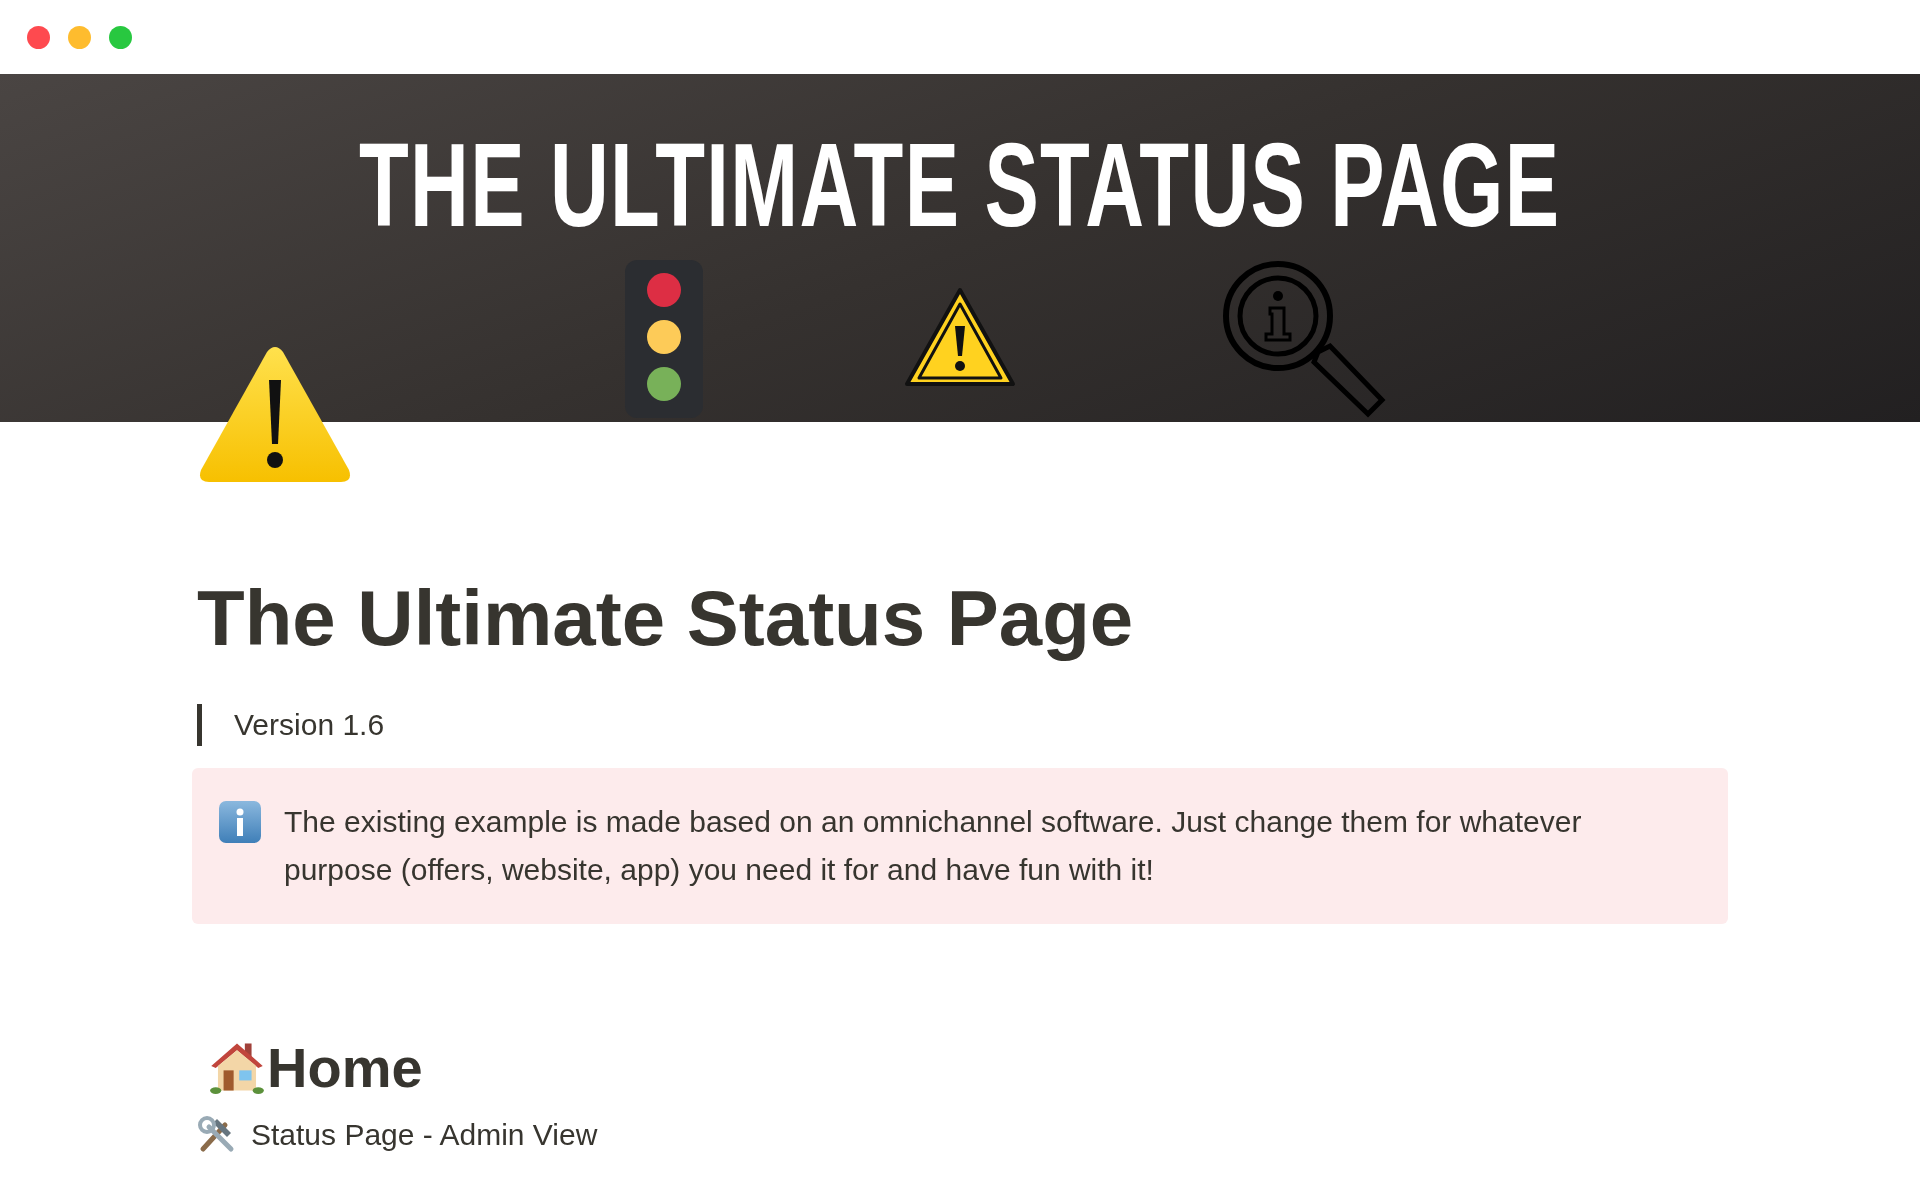 The width and height of the screenshot is (1920, 1200). What do you see at coordinates (424, 1134) in the screenshot?
I see `page-link: Status Page - Admin View` at bounding box center [424, 1134].